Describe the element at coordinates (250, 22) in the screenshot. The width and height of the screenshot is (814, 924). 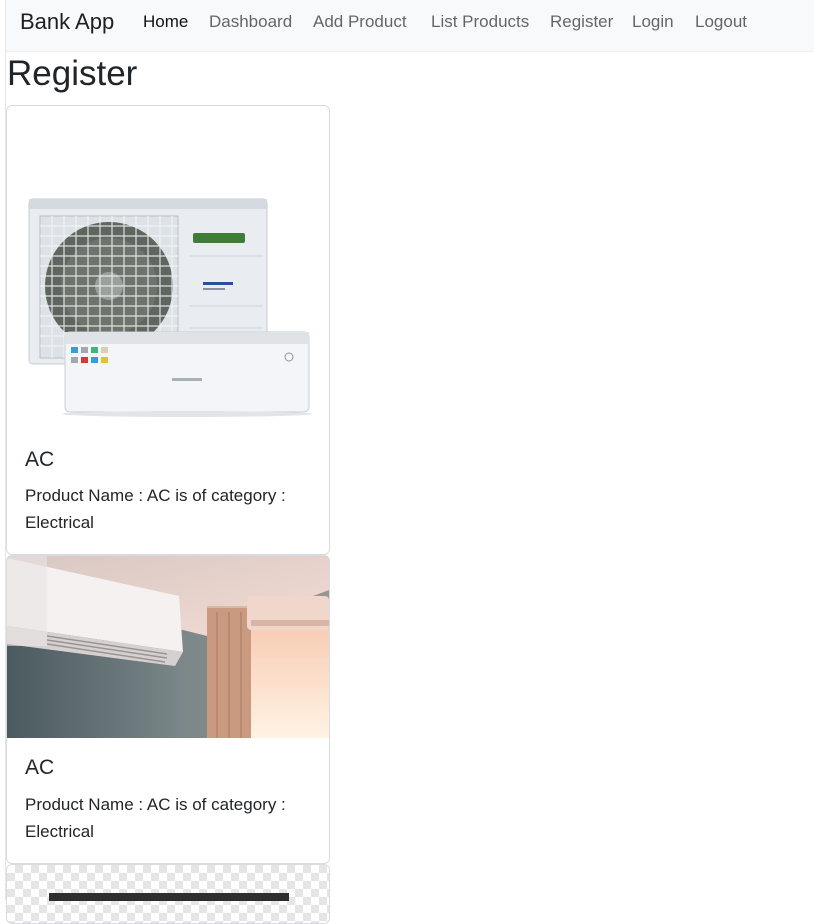
I see `nav-link-dashboard: Dashboard` at that location.